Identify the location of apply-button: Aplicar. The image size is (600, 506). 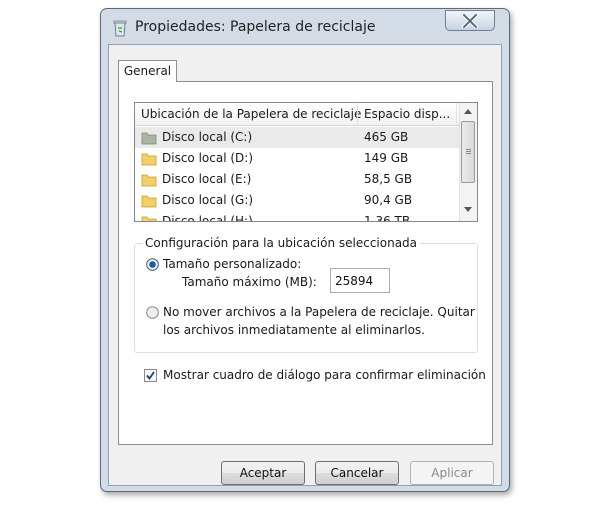
(452, 473).